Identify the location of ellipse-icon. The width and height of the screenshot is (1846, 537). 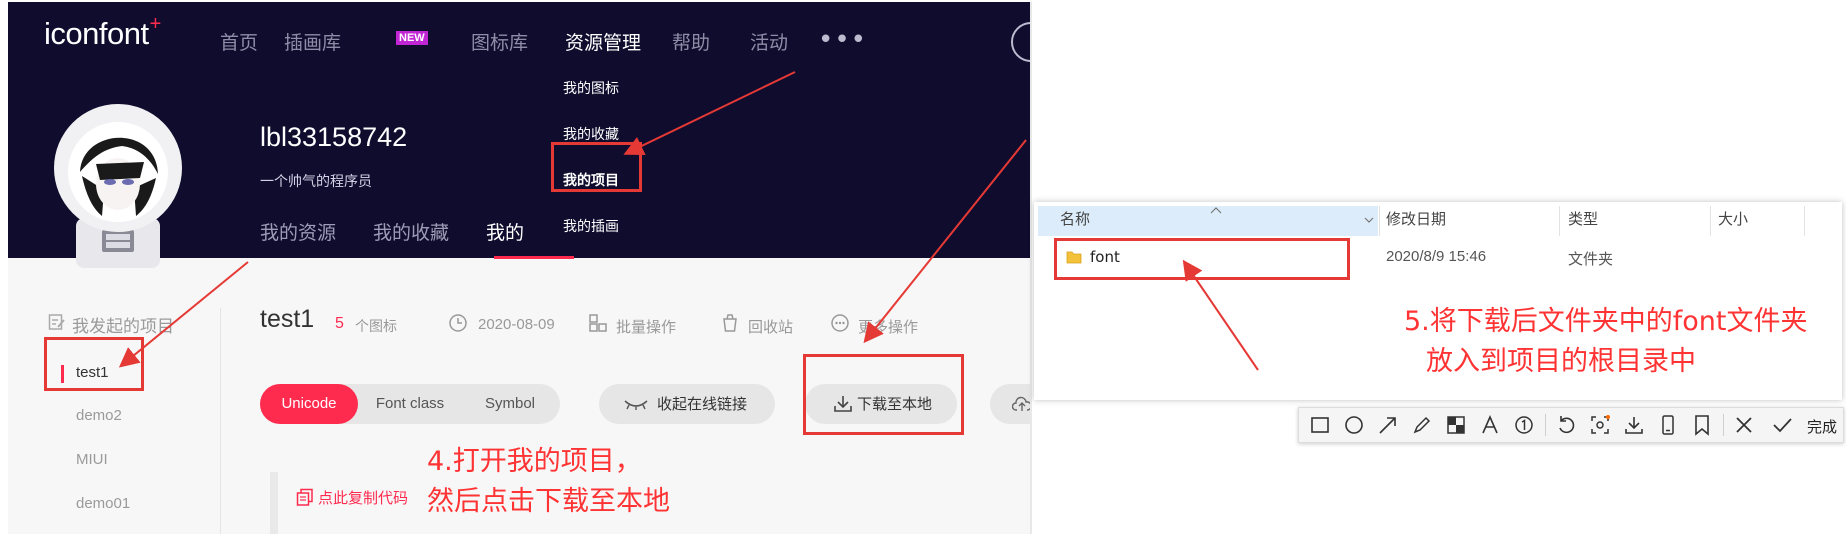
(1354, 425).